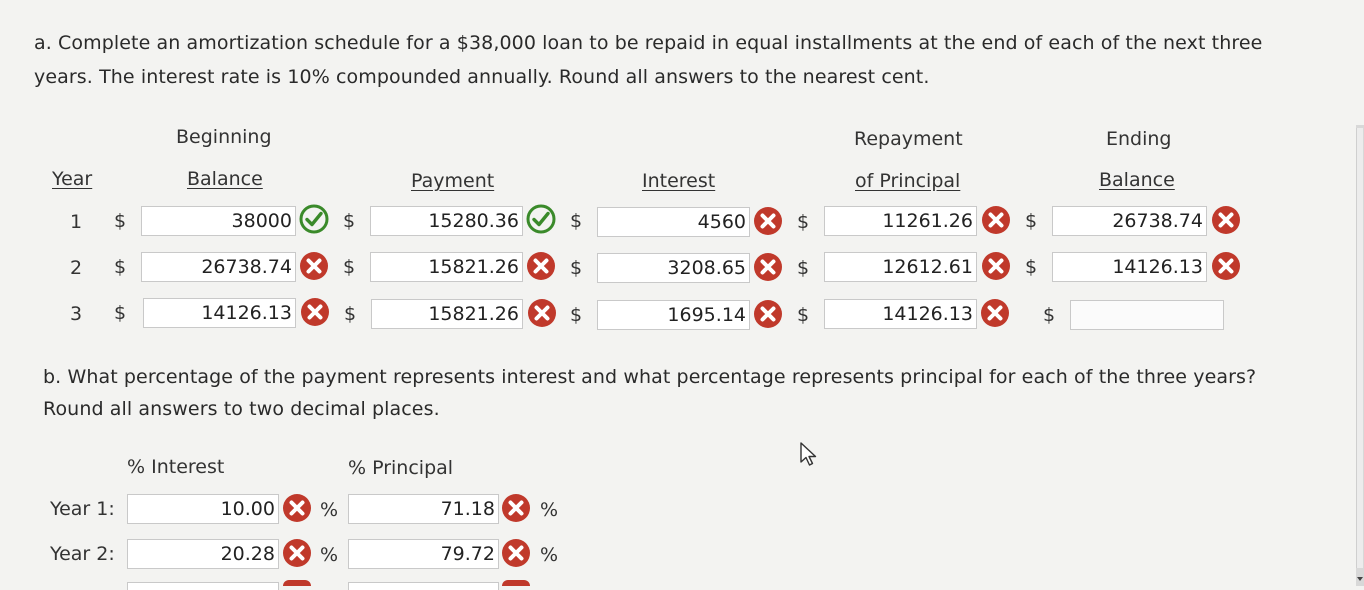 This screenshot has height=590, width=1364. Describe the element at coordinates (900, 314) in the screenshot. I see `principal-input: 14126.13` at that location.